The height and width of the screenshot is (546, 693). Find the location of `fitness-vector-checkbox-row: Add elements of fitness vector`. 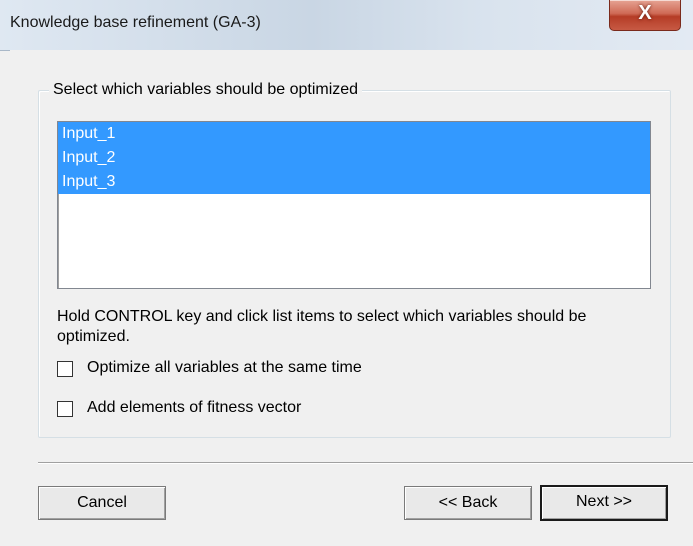

fitness-vector-checkbox-row: Add elements of fitness vector is located at coordinates (227, 409).